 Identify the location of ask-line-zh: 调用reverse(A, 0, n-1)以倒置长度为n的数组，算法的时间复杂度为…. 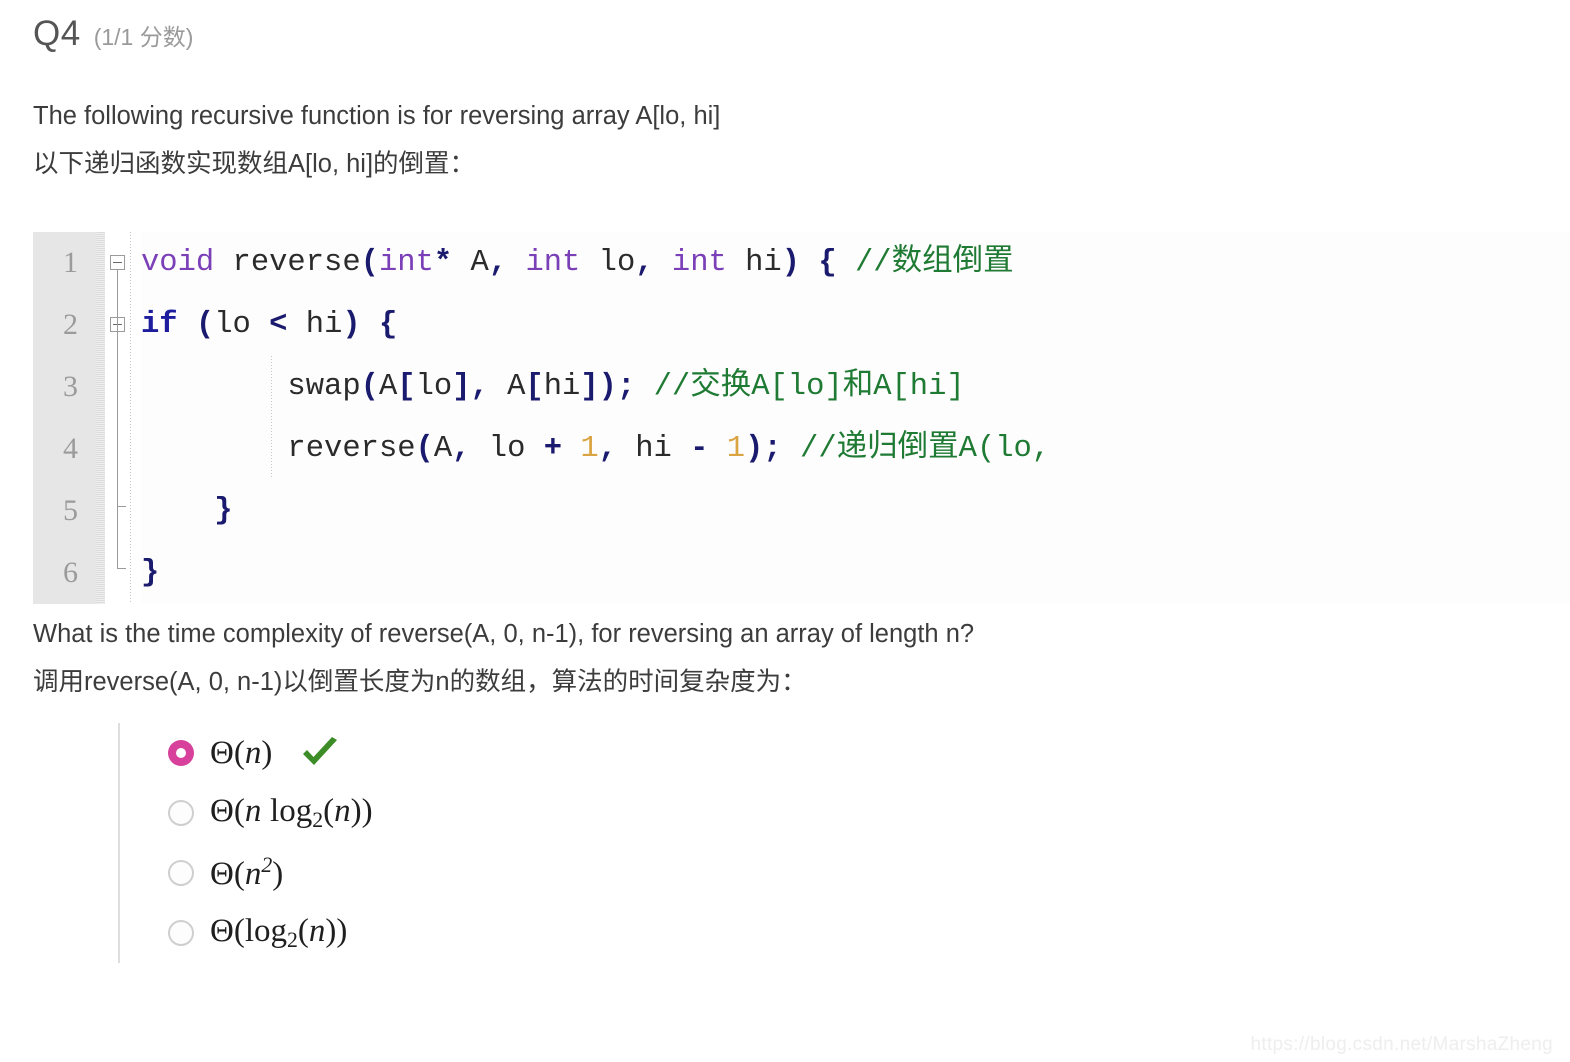
(420, 682).